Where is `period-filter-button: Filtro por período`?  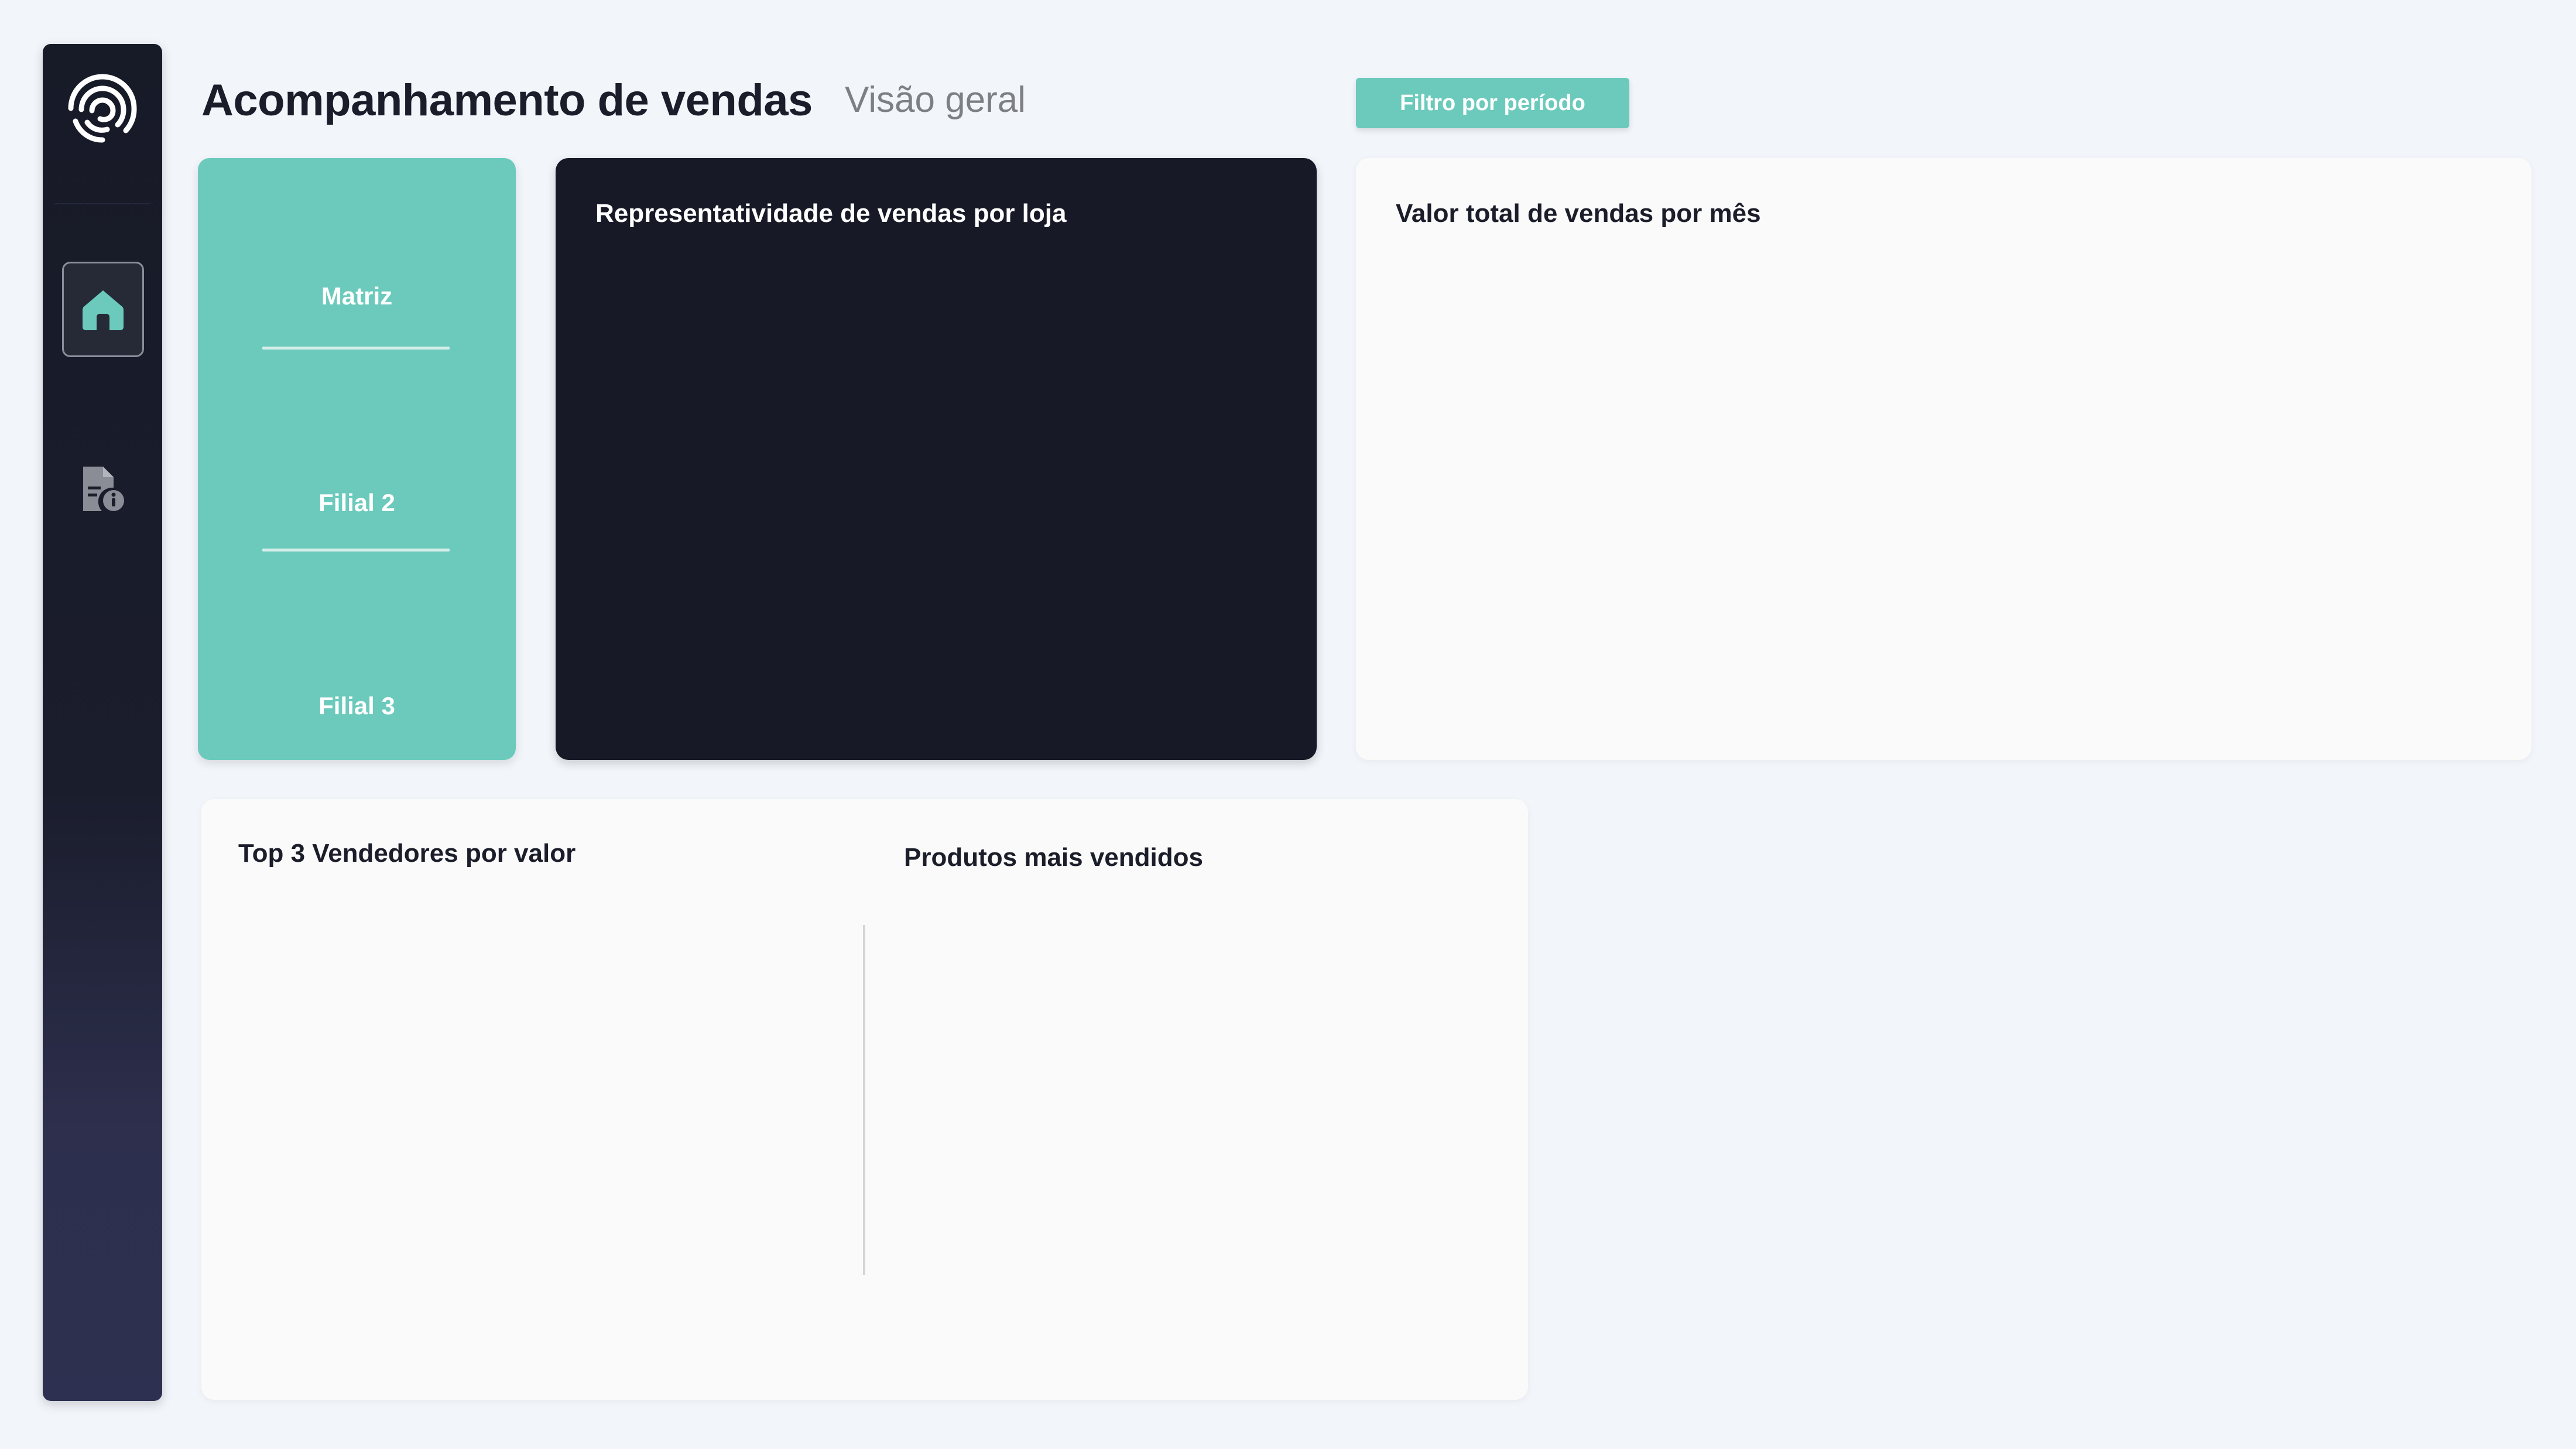 period-filter-button: Filtro por período is located at coordinates (1492, 103).